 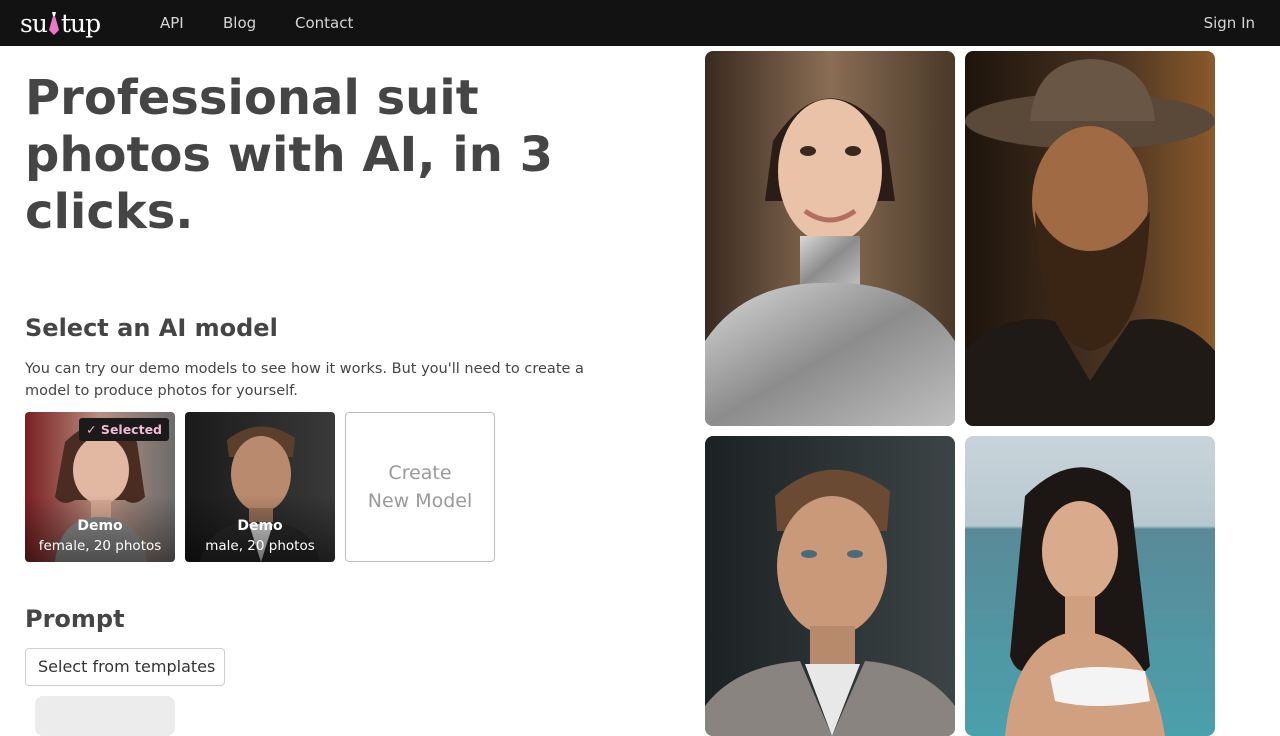 I want to click on select-template-button: Select from templates, so click(x=125, y=667).